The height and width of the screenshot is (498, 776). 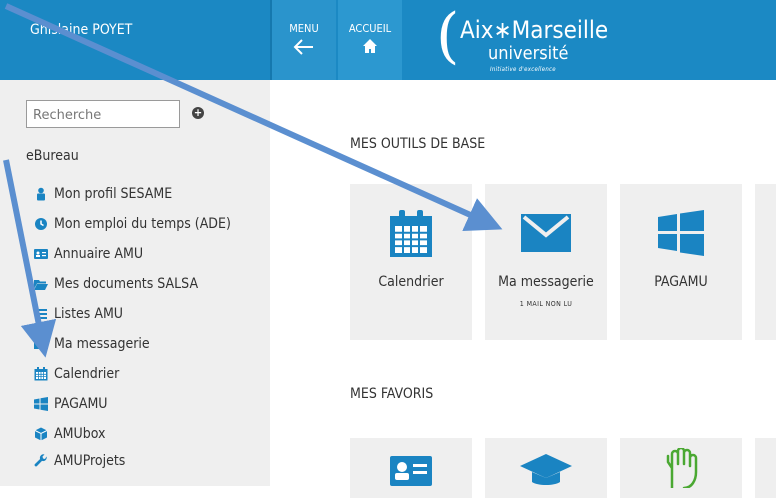 What do you see at coordinates (392, 394) in the screenshot?
I see `favorites-heading: MES FAVORIS` at bounding box center [392, 394].